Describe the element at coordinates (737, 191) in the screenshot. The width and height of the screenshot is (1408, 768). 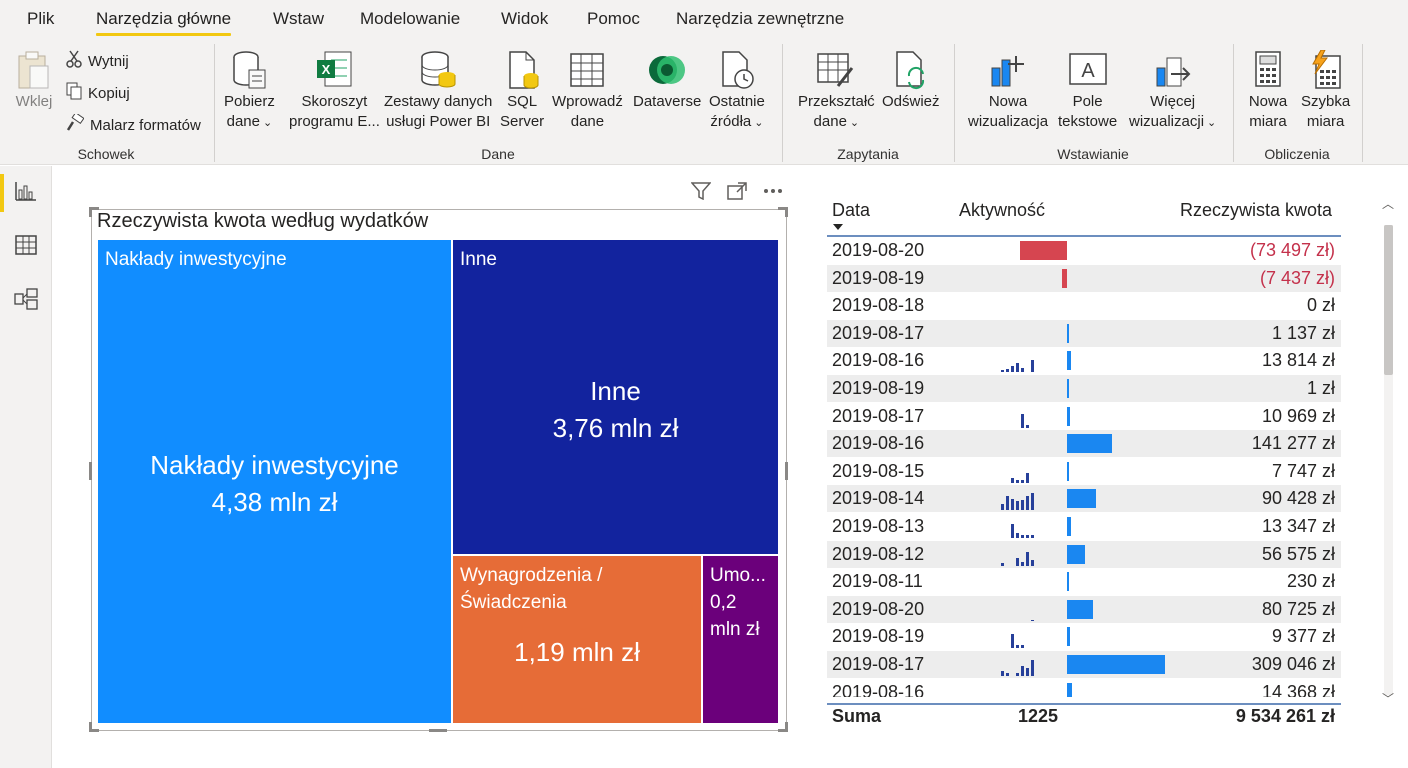
I see `focus-mode-icon` at that location.